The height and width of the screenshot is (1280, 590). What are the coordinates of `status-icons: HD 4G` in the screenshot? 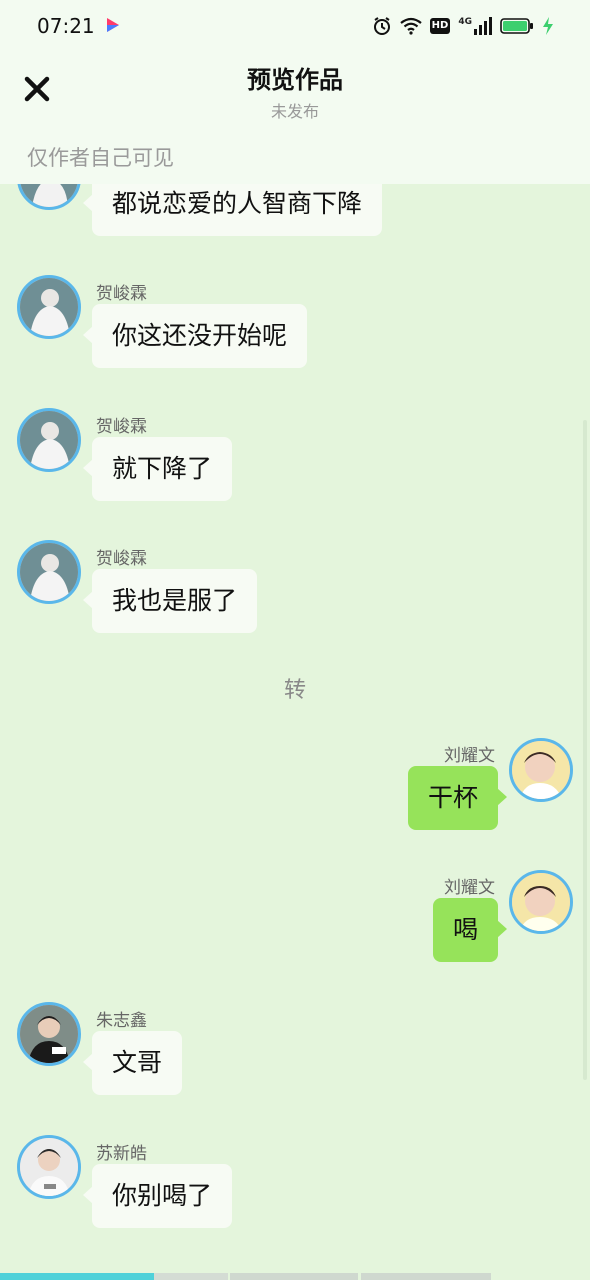 It's located at (463, 26).